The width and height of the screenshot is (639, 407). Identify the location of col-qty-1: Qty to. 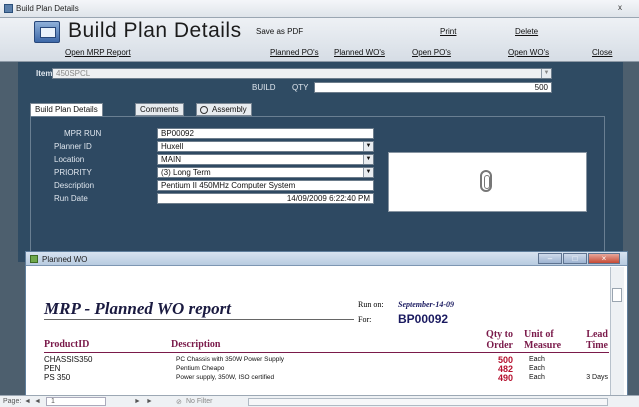
(499, 334).